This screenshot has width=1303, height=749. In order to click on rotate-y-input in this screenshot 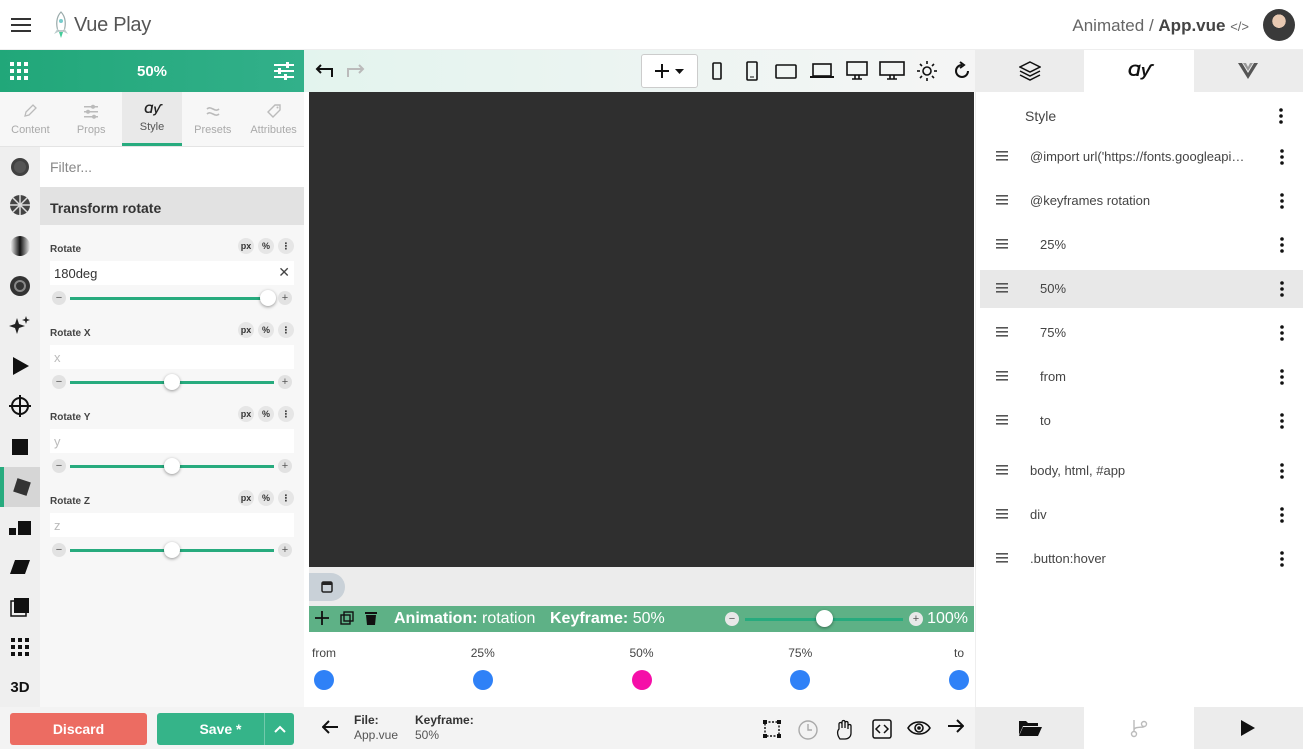, I will do `click(172, 441)`.